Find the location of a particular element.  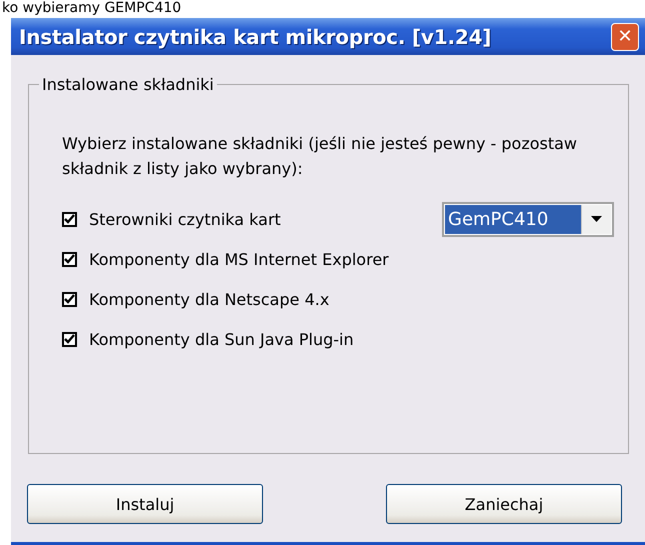

install-button: Instaluj is located at coordinates (145, 504).